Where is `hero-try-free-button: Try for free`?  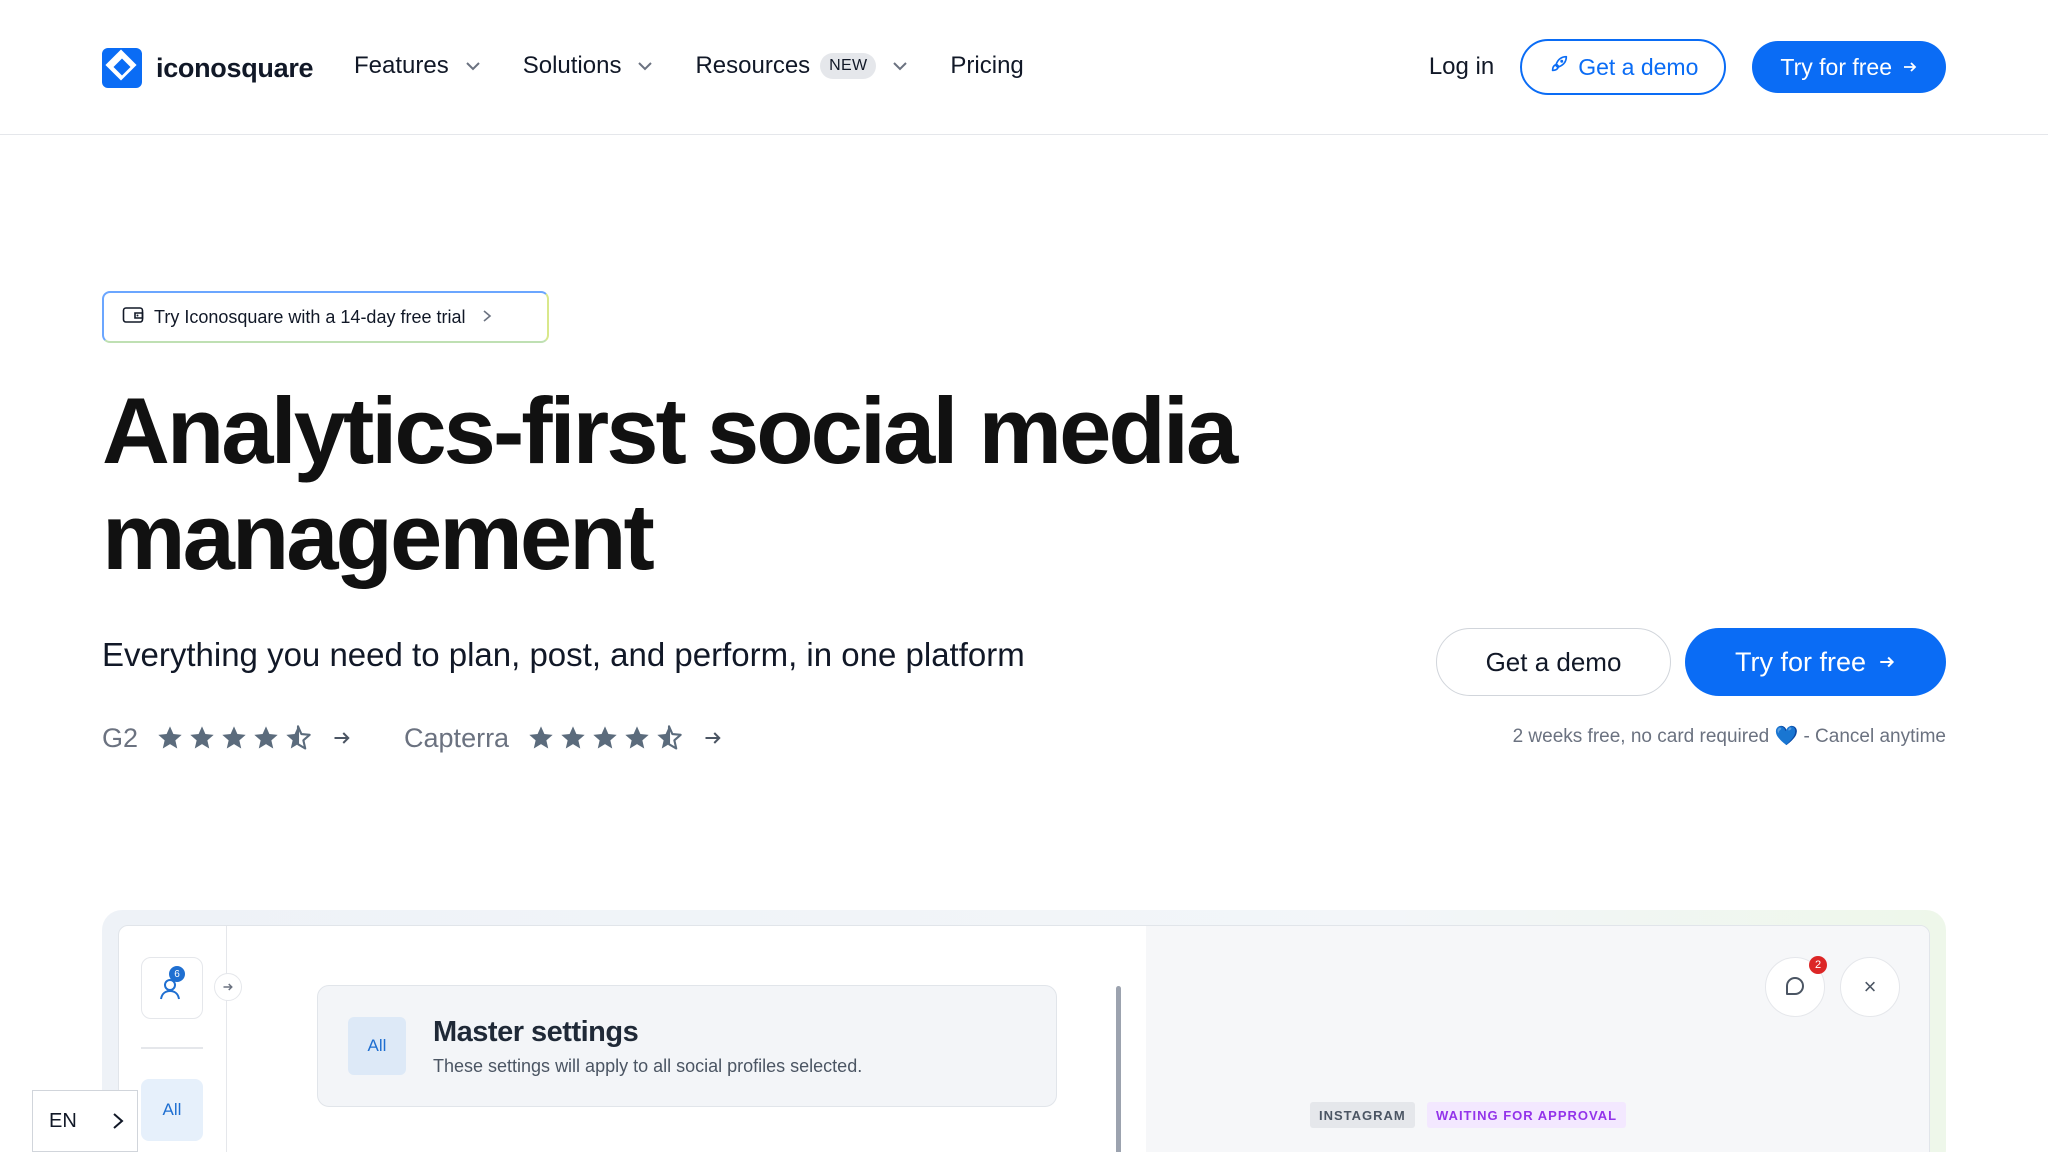 hero-try-free-button: Try for free is located at coordinates (1815, 662).